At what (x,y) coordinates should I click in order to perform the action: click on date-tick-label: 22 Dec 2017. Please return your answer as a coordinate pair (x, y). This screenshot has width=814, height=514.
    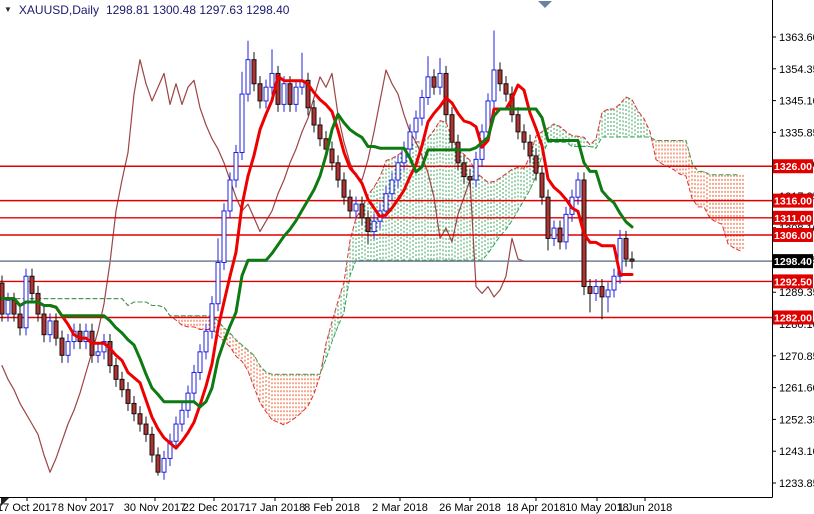
    Looking at the image, I should click on (214, 508).